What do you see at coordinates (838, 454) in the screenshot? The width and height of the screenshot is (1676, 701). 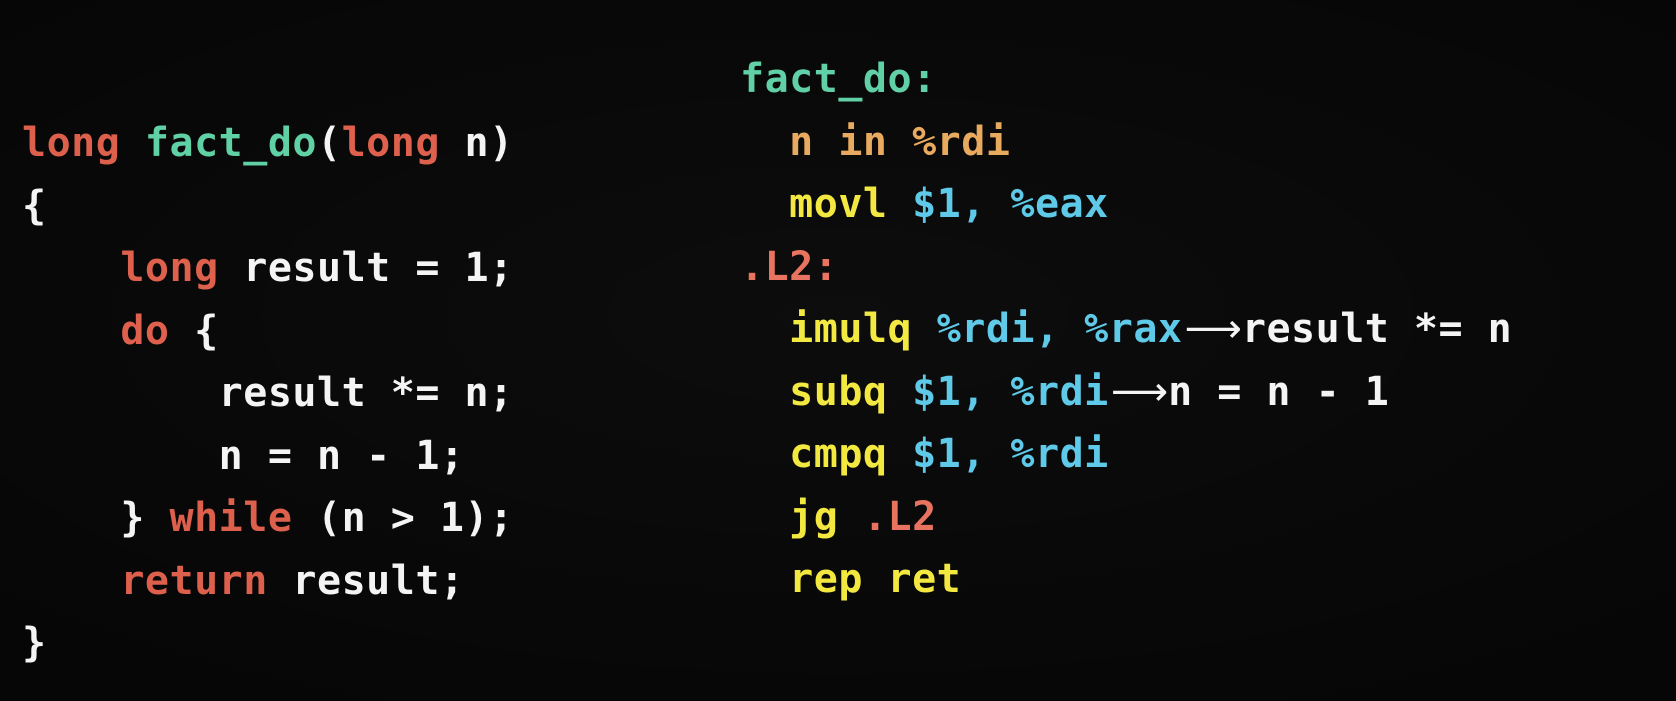 I see `code-token: cmpq` at bounding box center [838, 454].